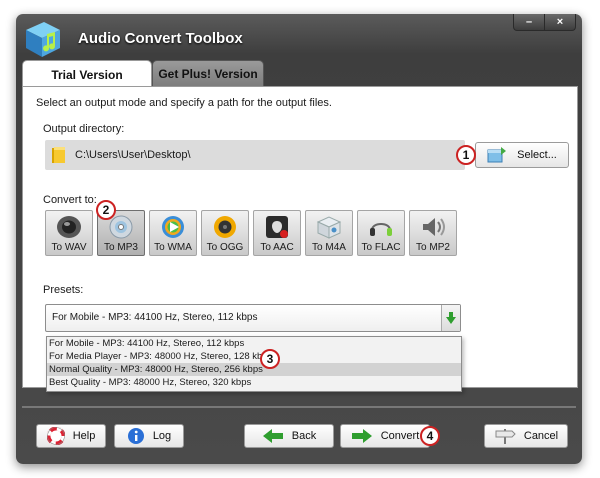  What do you see at coordinates (505, 436) in the screenshot?
I see `signpost-cancel-icon` at bounding box center [505, 436].